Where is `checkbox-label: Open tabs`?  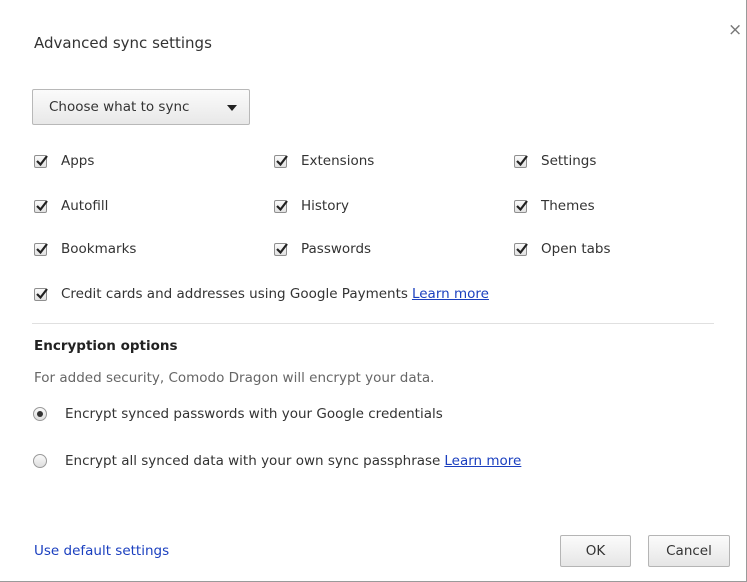 checkbox-label: Open tabs is located at coordinates (576, 249).